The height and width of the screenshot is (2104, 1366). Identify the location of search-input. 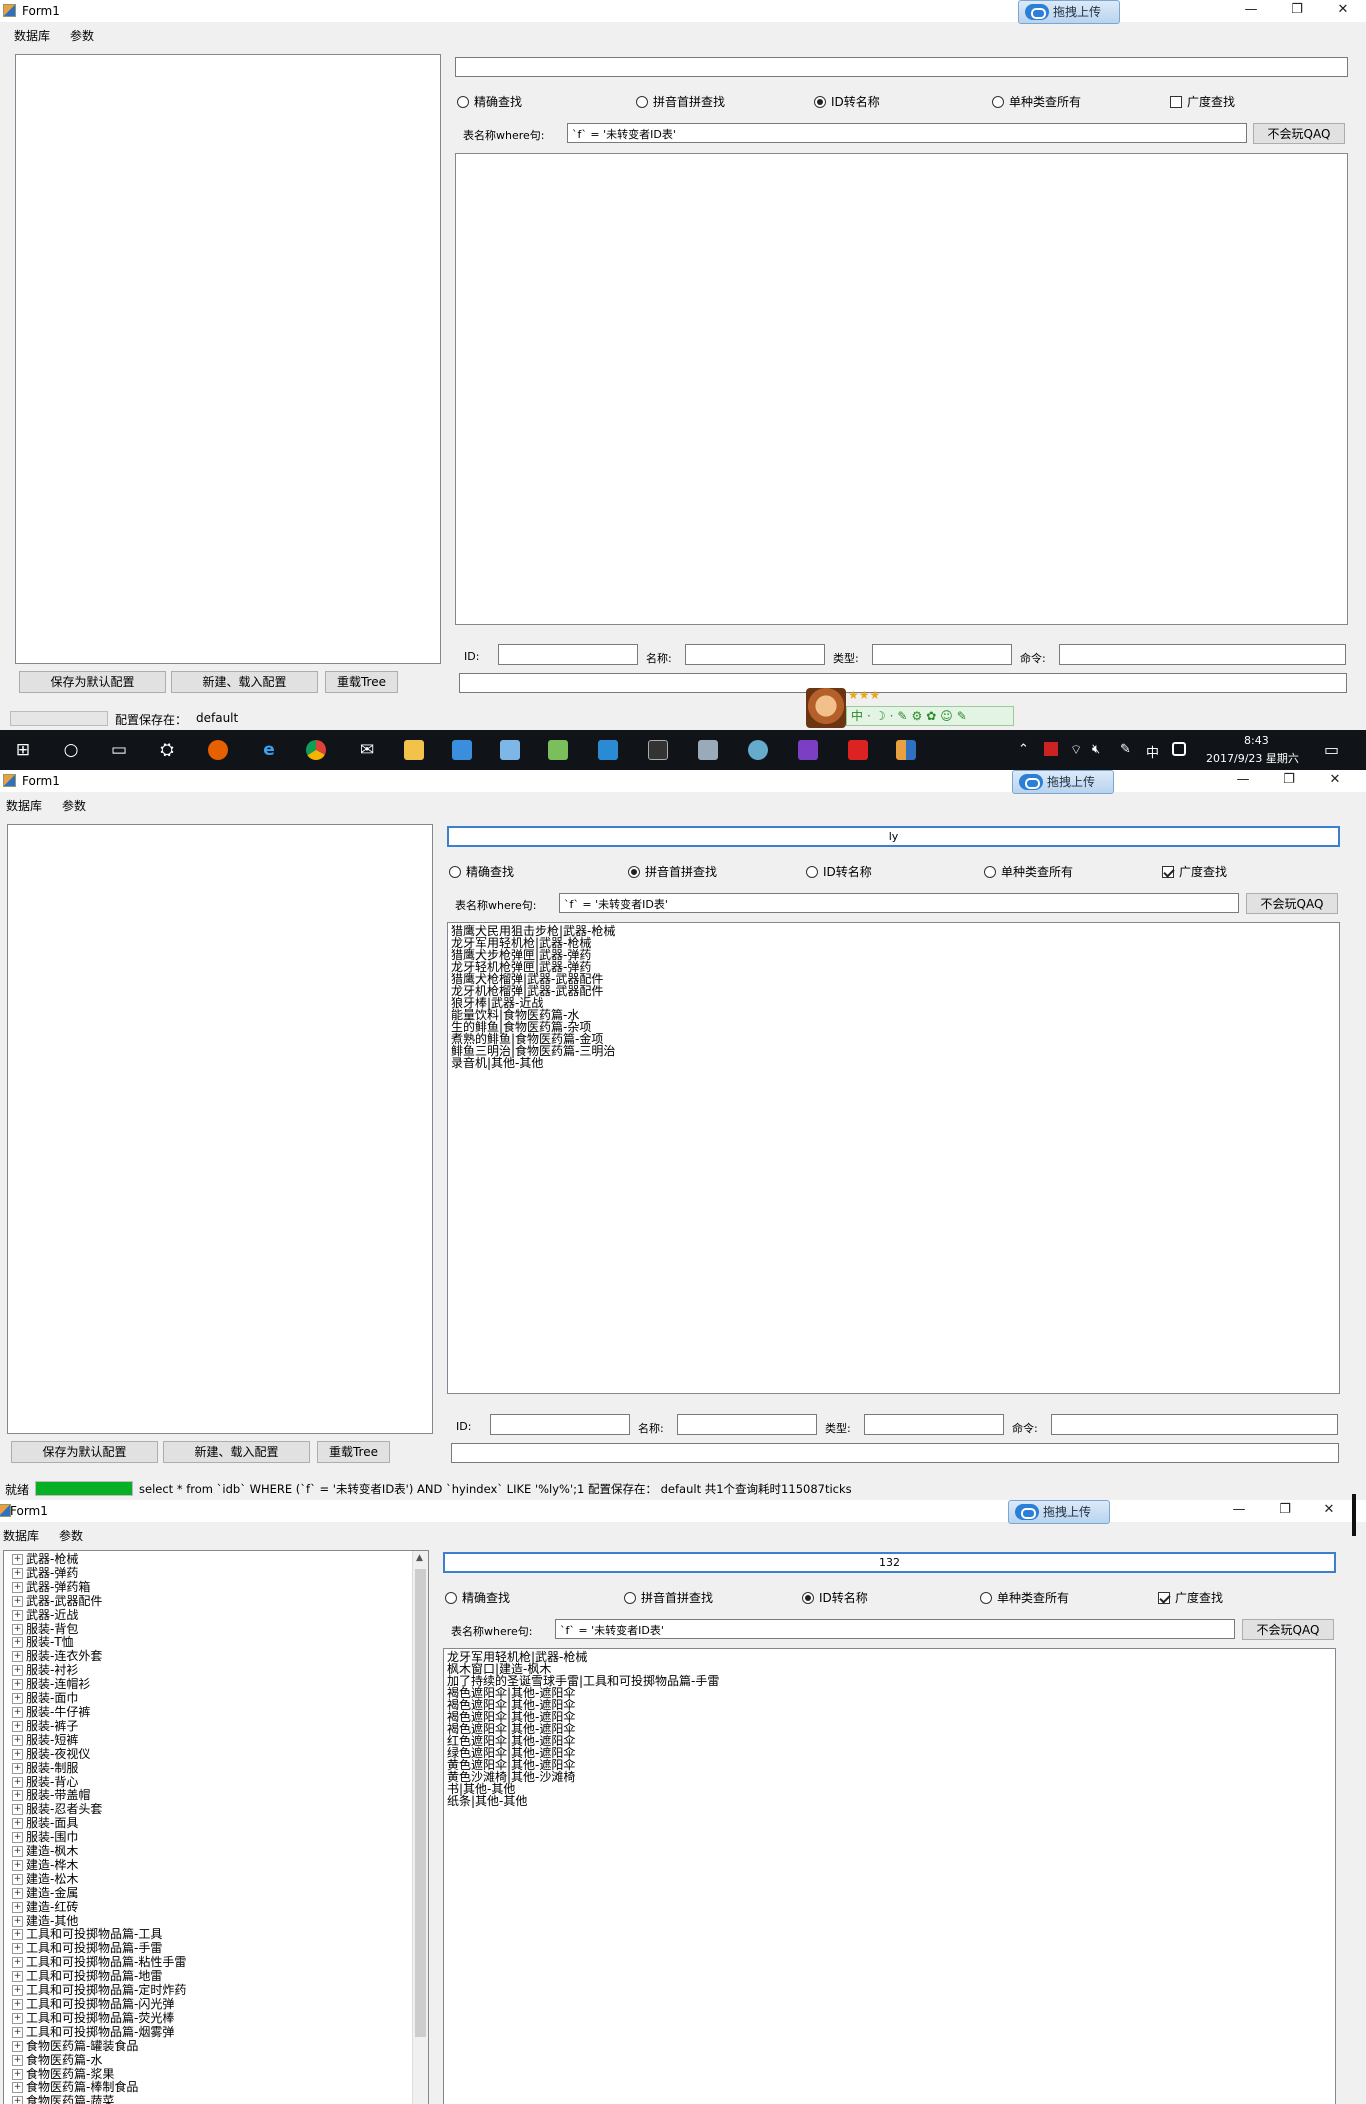
(901, 67).